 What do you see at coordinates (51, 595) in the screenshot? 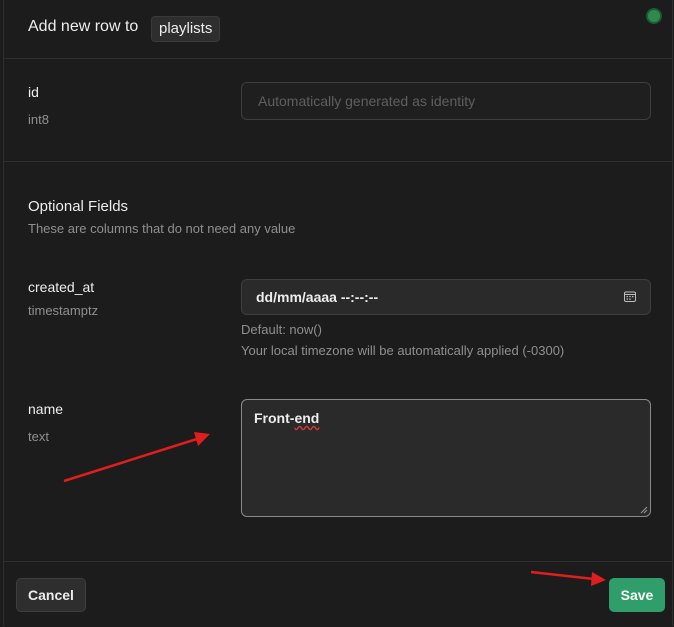
I see `cancel-button: Cancel` at bounding box center [51, 595].